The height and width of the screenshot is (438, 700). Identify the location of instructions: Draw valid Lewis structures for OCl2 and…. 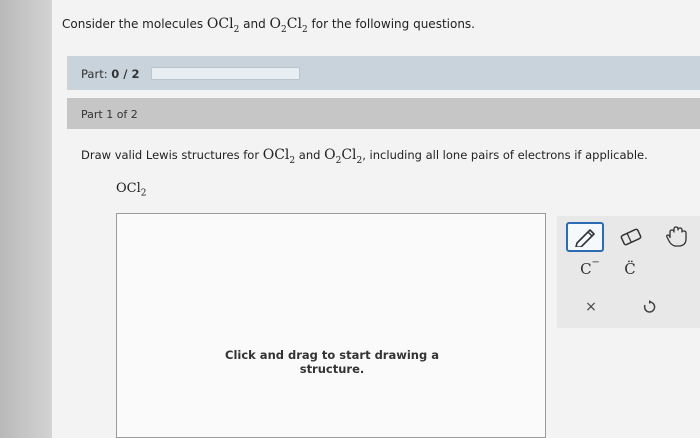
(364, 156).